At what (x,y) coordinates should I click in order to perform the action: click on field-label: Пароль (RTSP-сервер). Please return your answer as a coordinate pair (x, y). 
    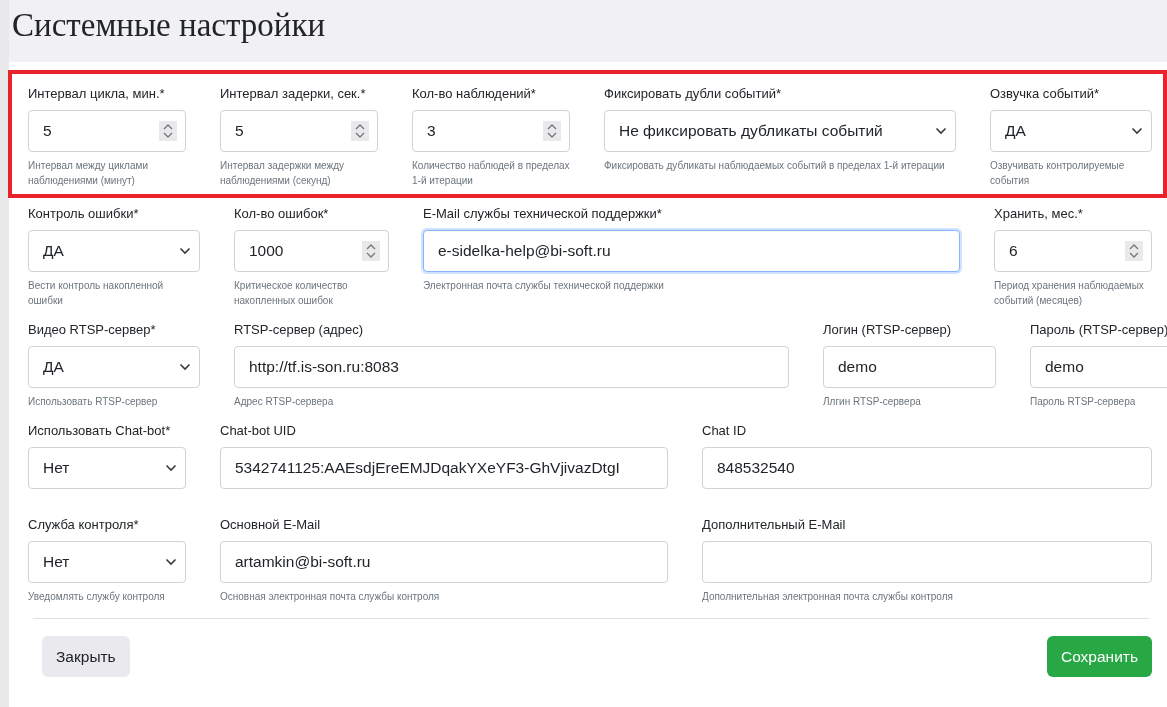
    Looking at the image, I should click on (1098, 330).